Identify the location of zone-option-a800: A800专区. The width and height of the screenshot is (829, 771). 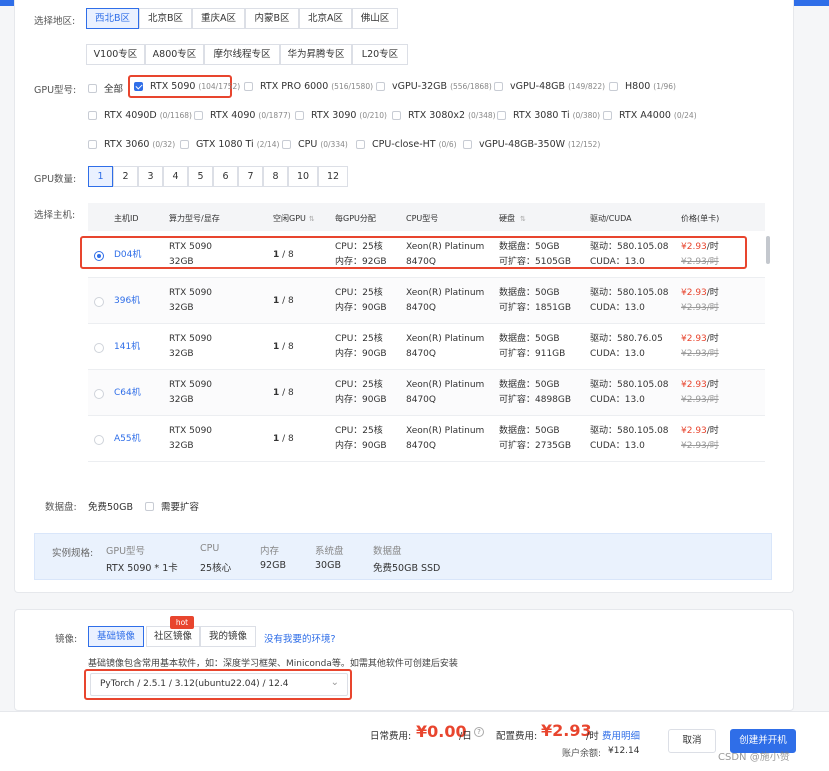
(174, 54).